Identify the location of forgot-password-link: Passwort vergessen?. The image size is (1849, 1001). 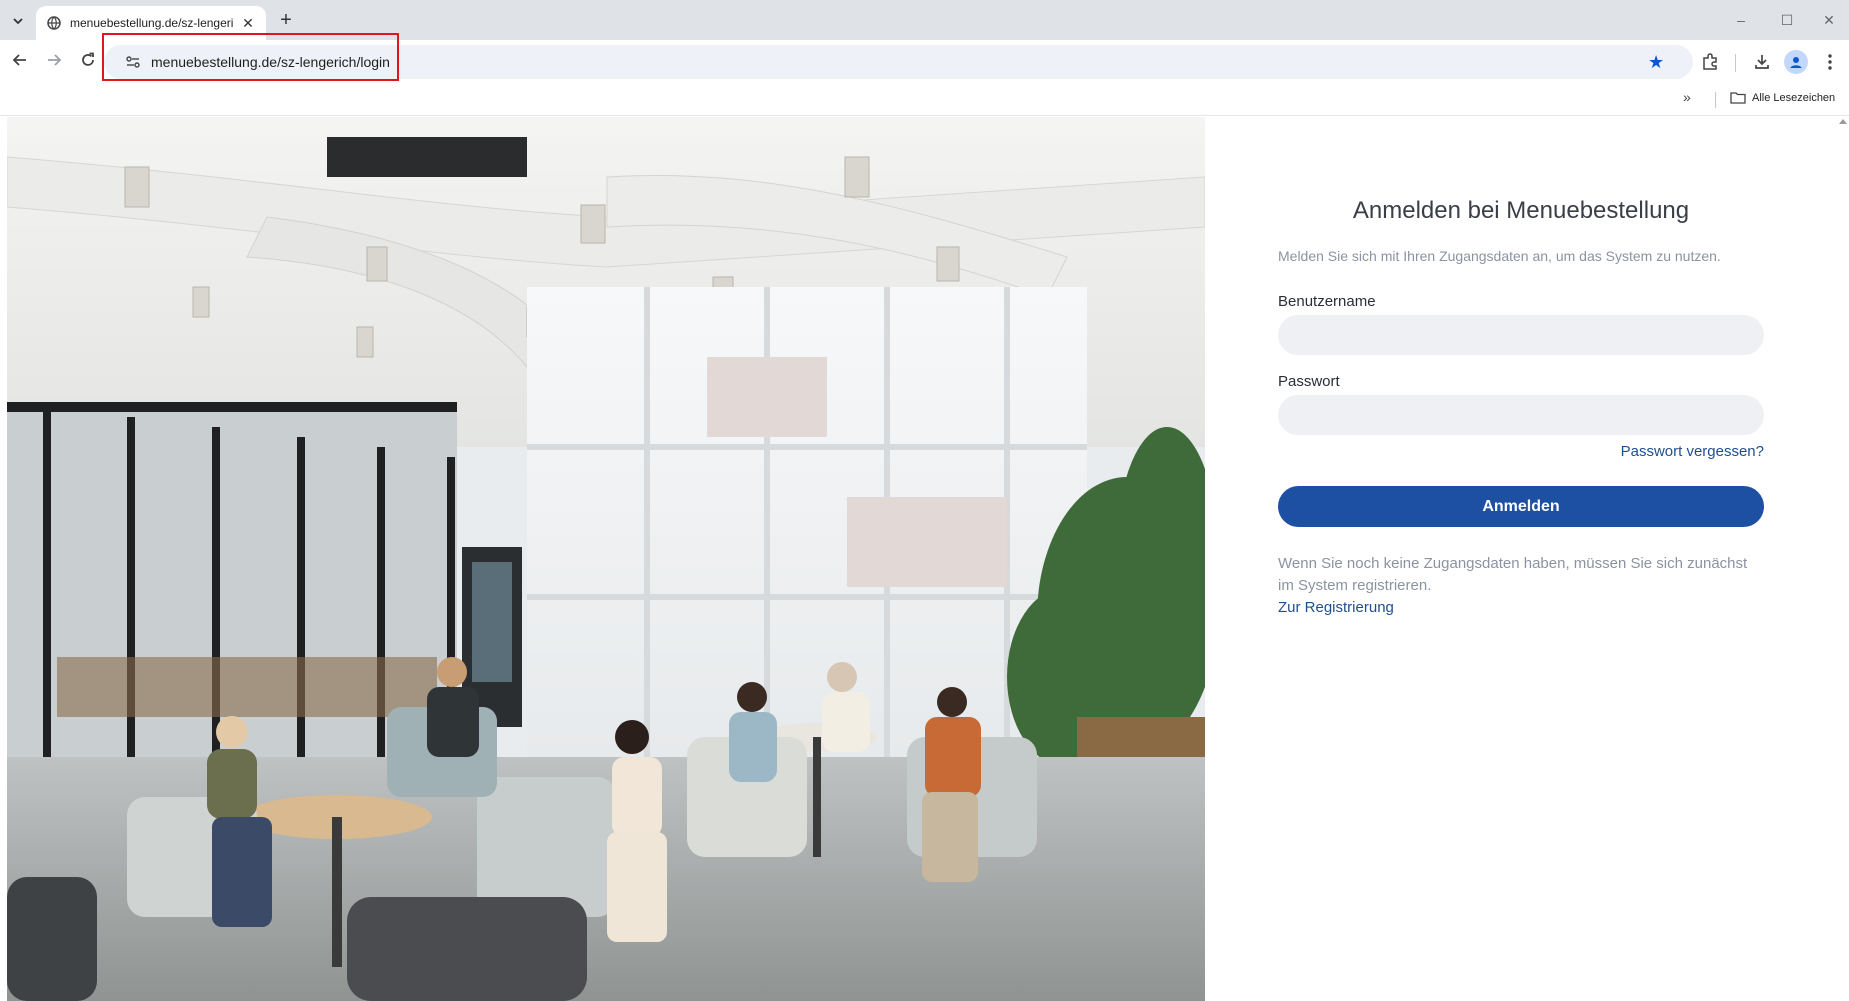
(1521, 451).